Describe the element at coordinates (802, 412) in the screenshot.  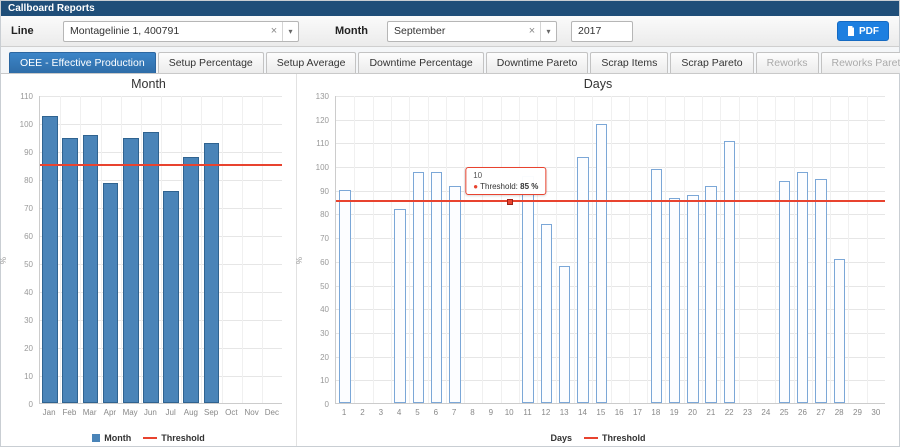
I see `x-tick-label: 26` at that location.